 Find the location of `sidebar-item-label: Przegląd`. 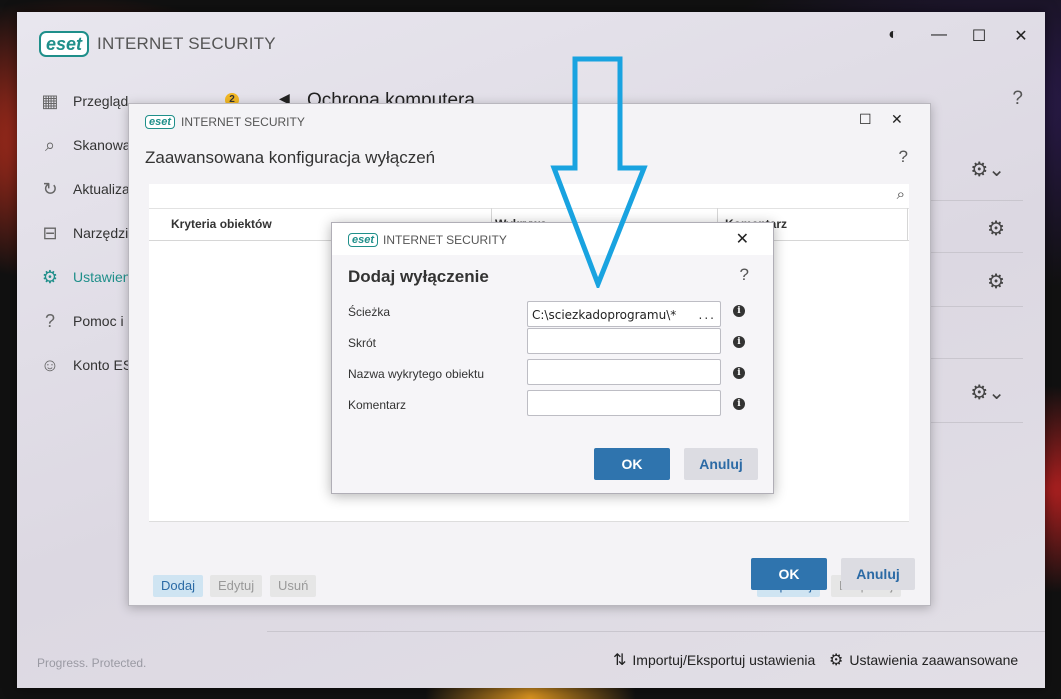

sidebar-item-label: Przegląd is located at coordinates (101, 101).